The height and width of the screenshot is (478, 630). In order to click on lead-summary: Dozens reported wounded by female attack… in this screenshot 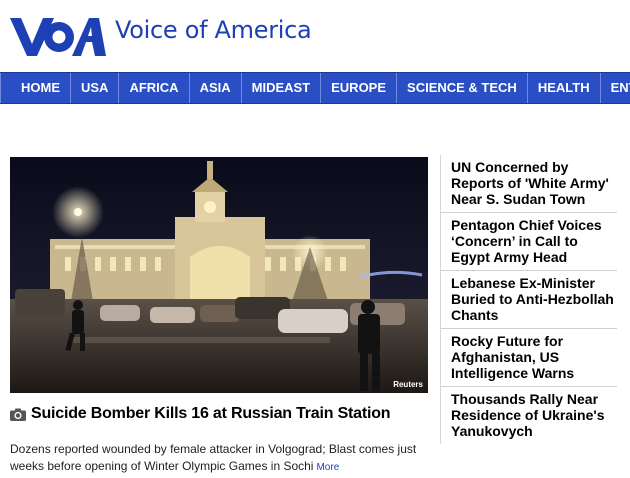, I will do `click(219, 458)`.